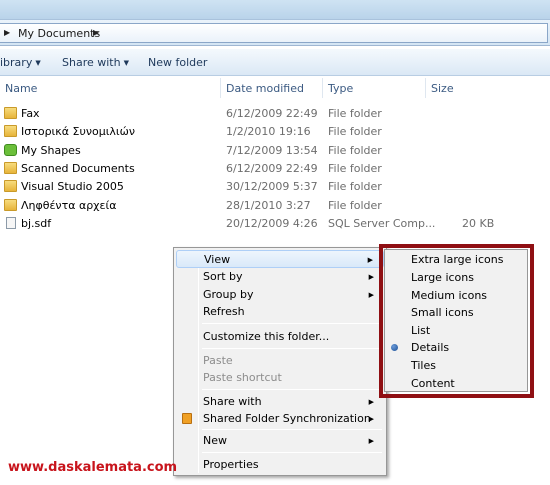 The width and height of the screenshot is (550, 485). Describe the element at coordinates (280, 312) in the screenshot. I see `menu-item-refresh: Refresh` at that location.